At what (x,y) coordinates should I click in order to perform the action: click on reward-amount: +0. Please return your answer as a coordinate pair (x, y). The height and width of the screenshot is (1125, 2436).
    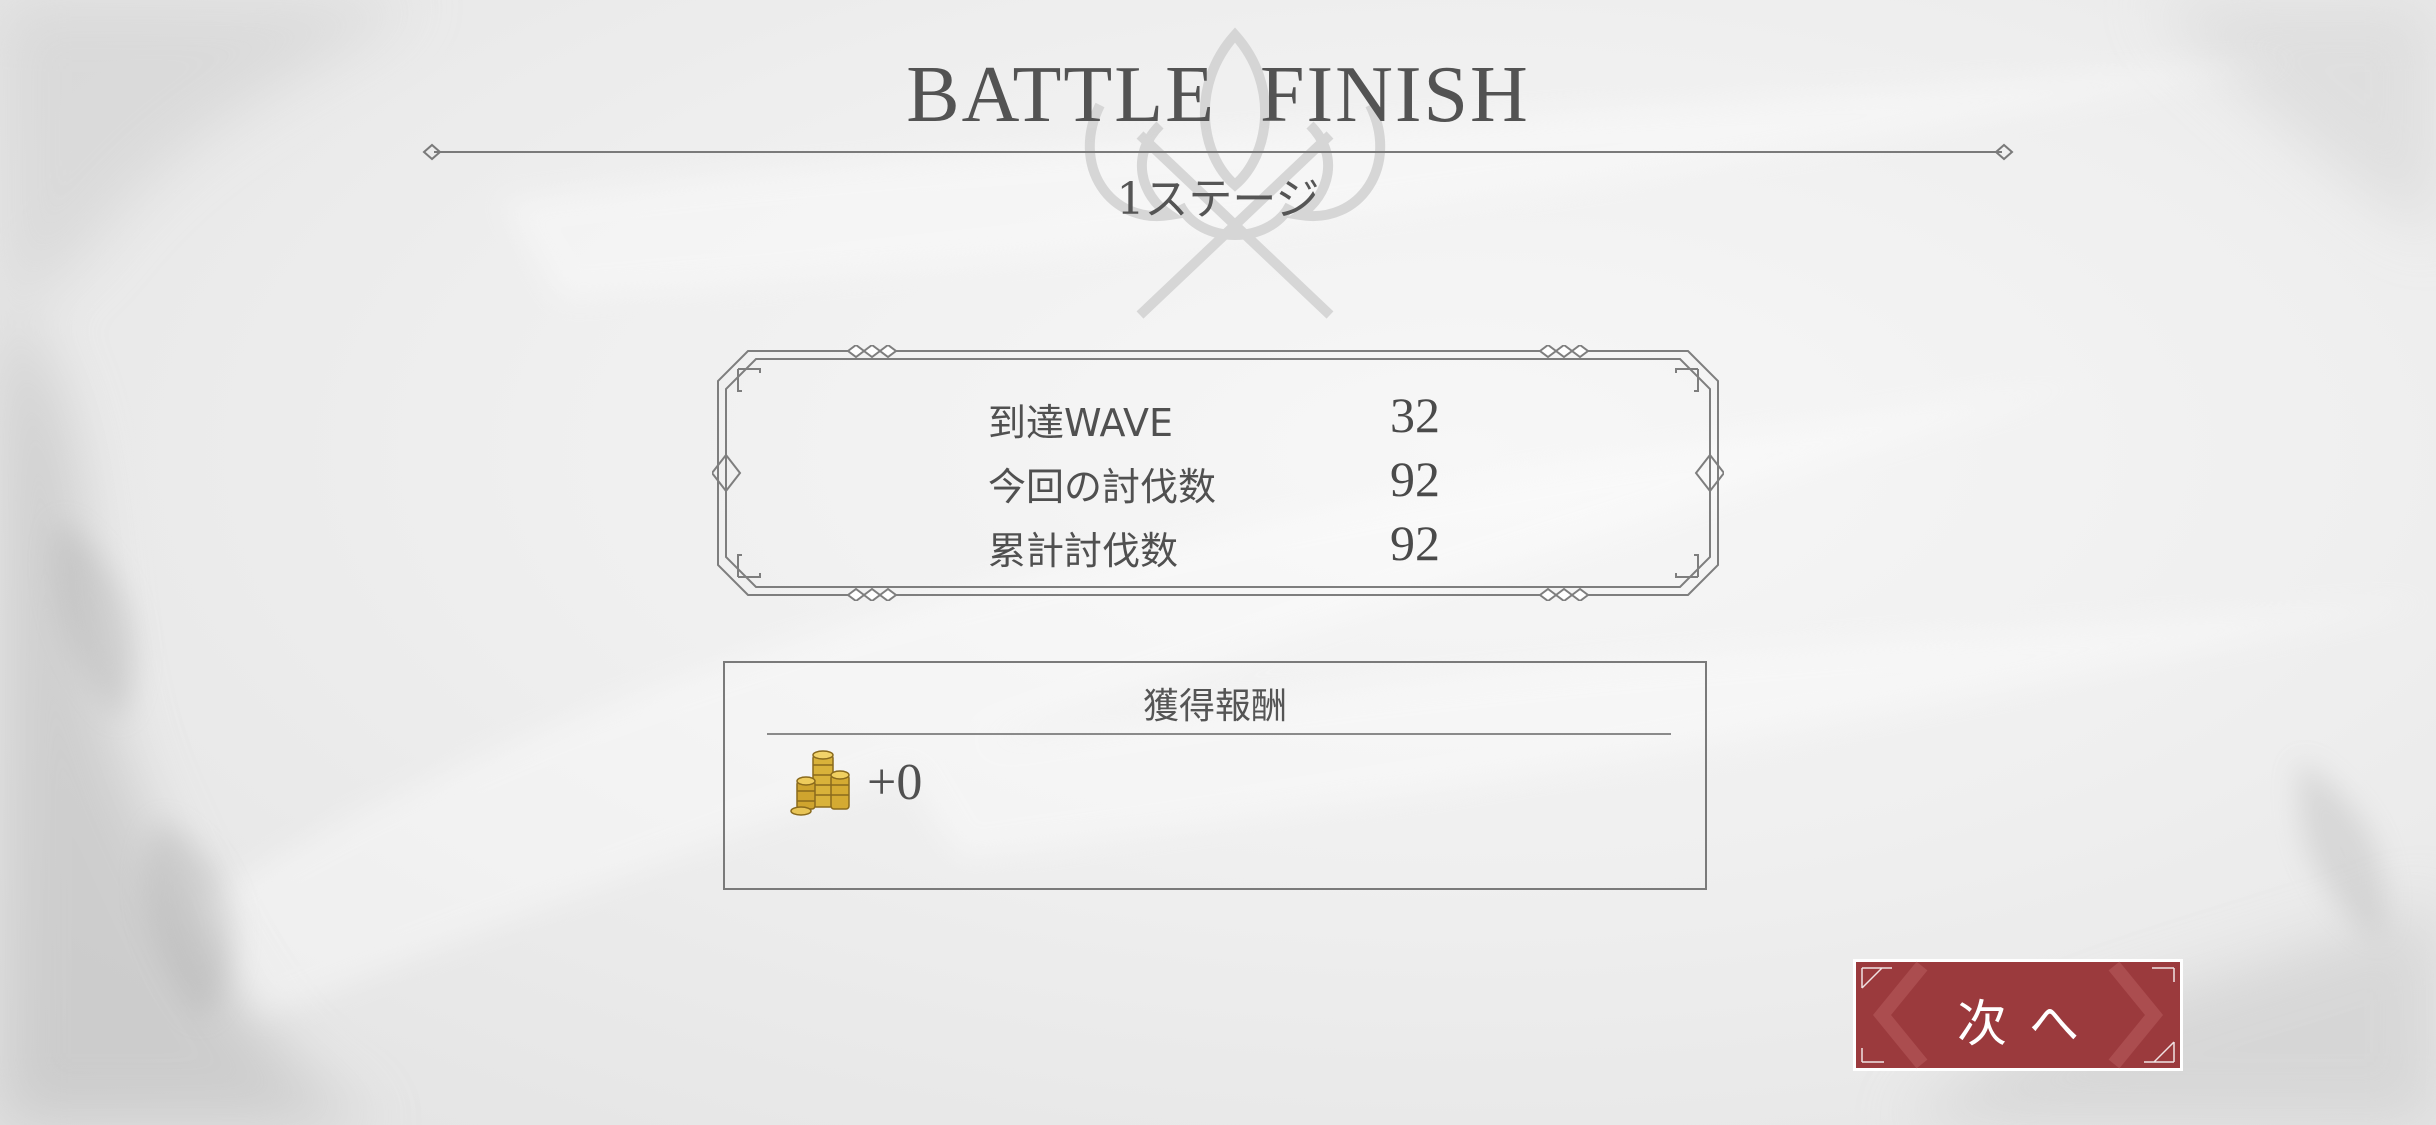
    Looking at the image, I should click on (895, 782).